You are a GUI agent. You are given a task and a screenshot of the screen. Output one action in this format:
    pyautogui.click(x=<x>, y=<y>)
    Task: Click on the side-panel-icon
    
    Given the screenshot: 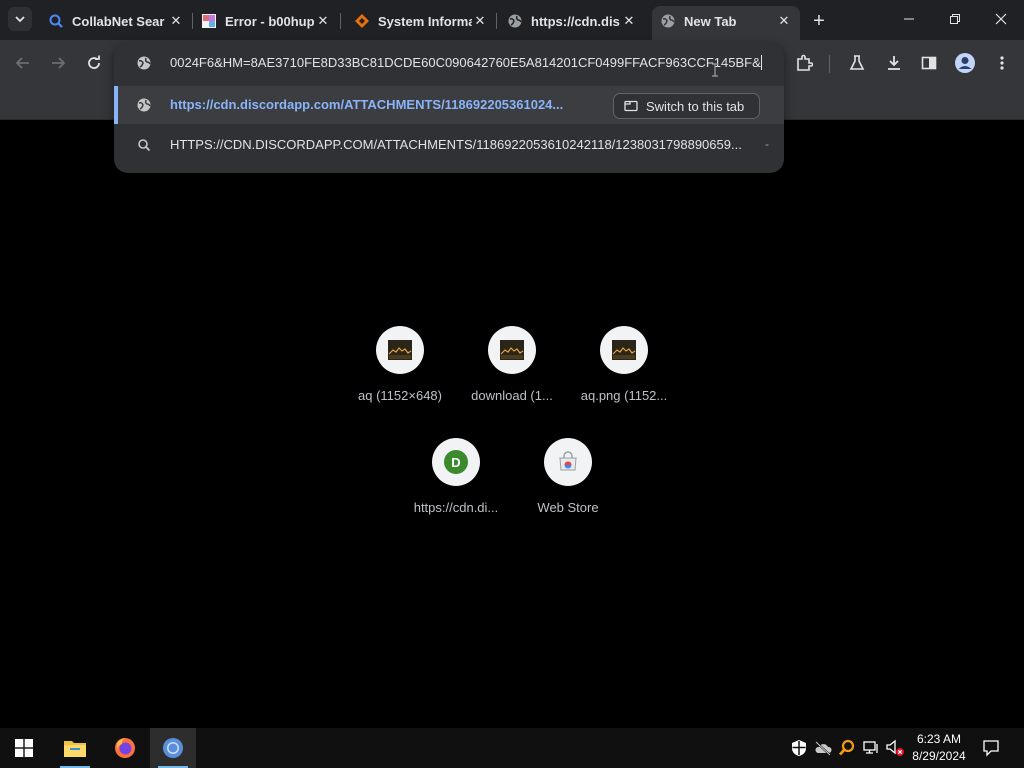 What is the action you would take?
    pyautogui.click(x=929, y=63)
    